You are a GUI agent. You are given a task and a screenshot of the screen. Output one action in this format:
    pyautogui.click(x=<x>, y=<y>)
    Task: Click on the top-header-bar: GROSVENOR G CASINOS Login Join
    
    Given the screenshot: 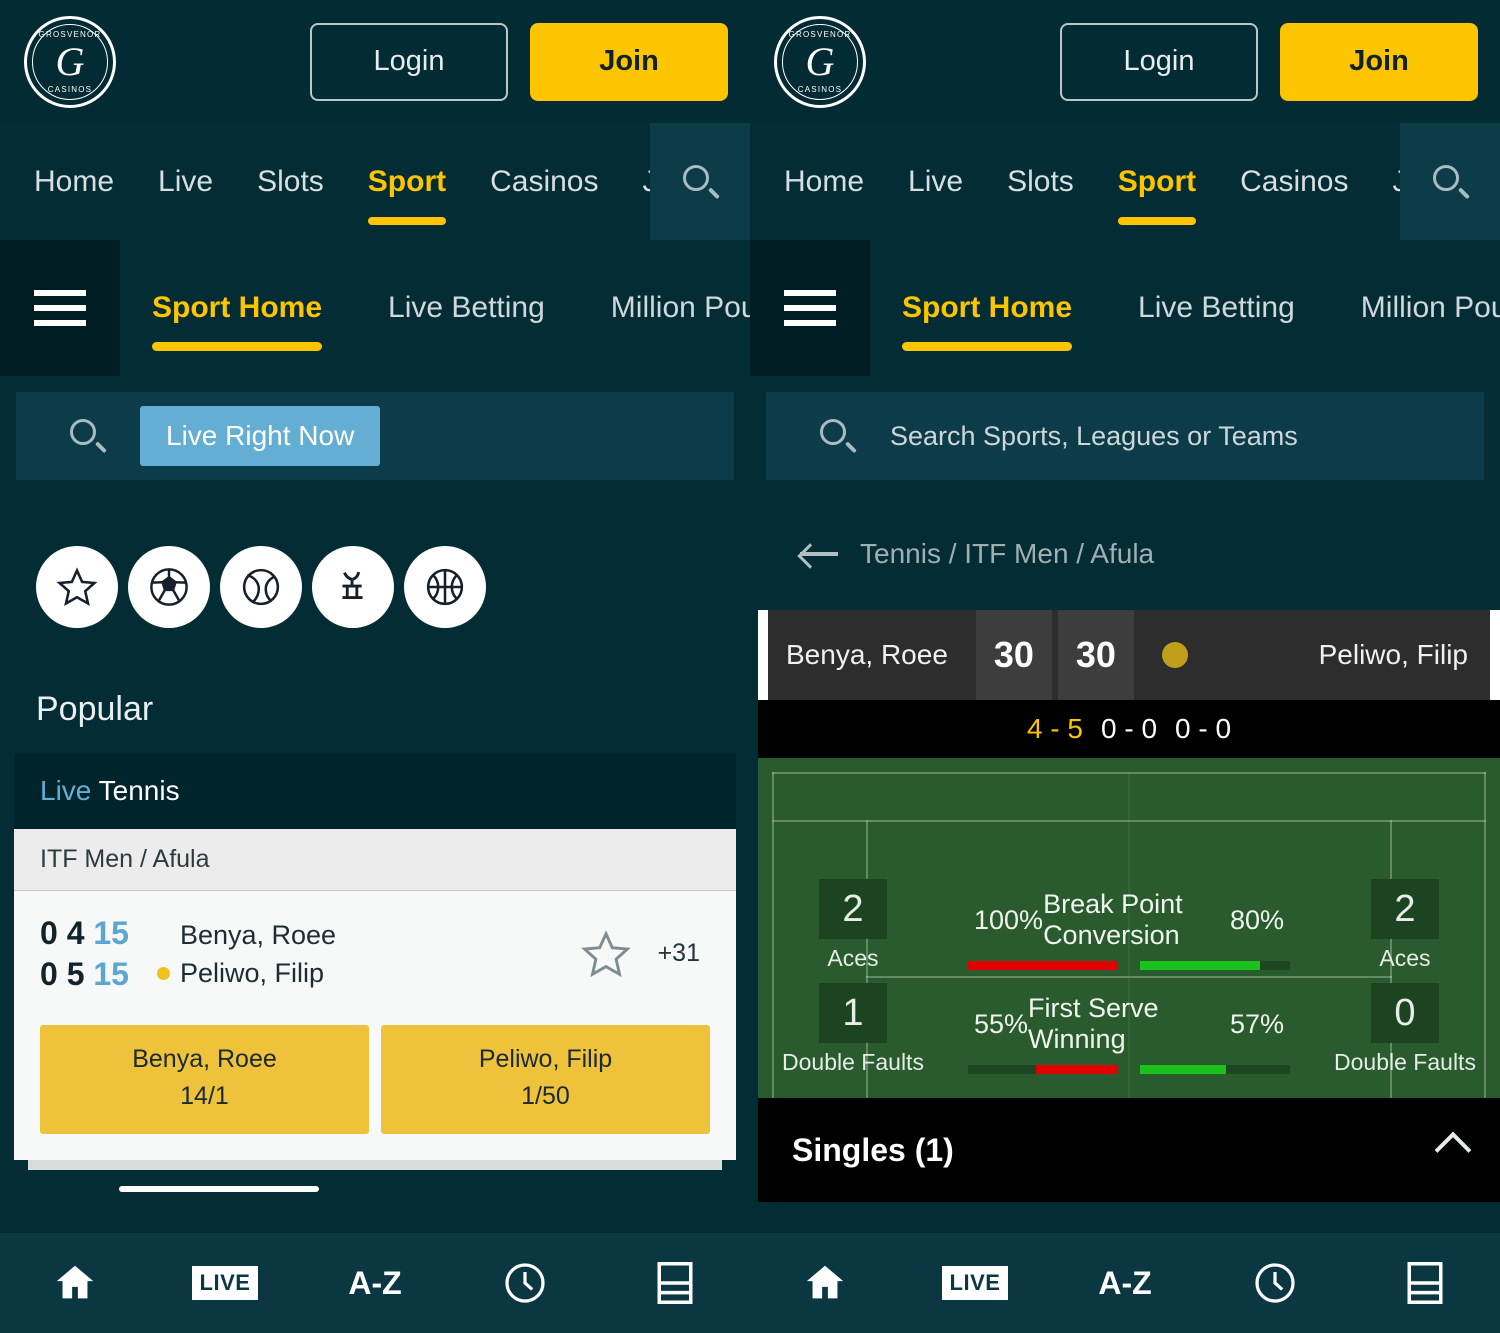 What is the action you would take?
    pyautogui.click(x=375, y=61)
    